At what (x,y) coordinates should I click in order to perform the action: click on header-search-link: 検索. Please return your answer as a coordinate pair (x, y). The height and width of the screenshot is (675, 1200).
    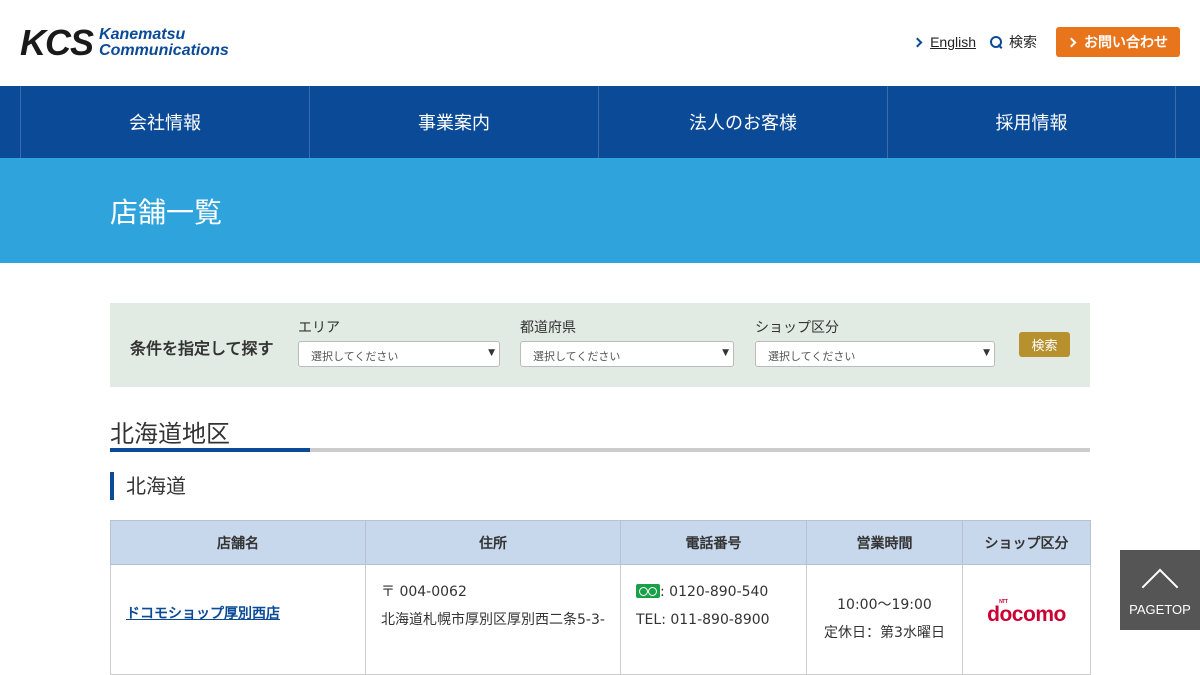
    Looking at the image, I should click on (1013, 42).